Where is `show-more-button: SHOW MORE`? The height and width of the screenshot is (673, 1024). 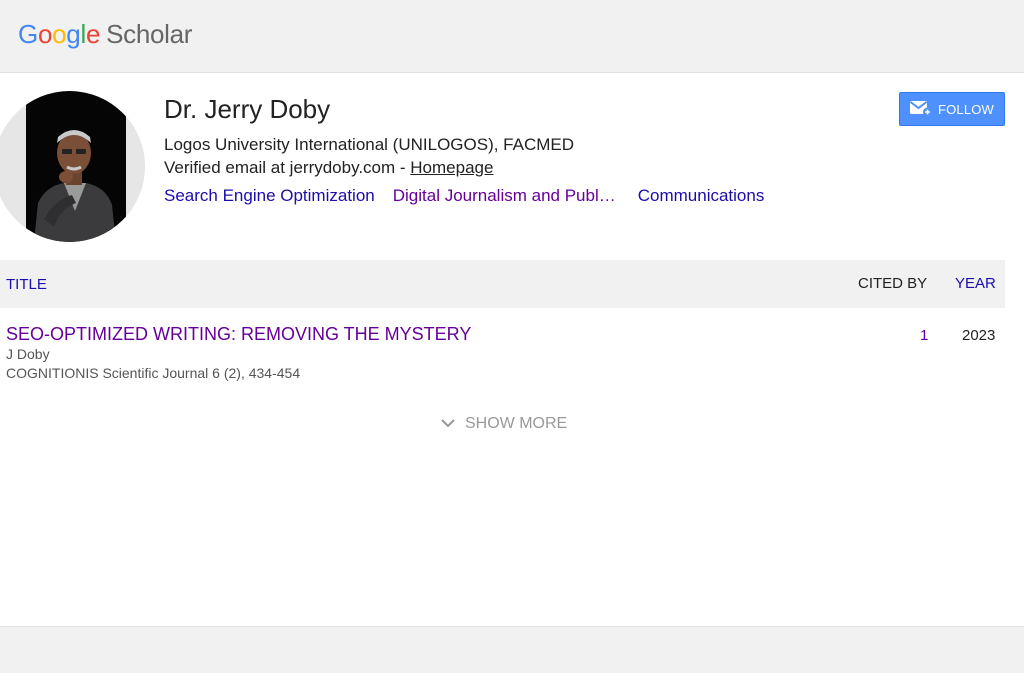 show-more-button: SHOW MORE is located at coordinates (503, 424).